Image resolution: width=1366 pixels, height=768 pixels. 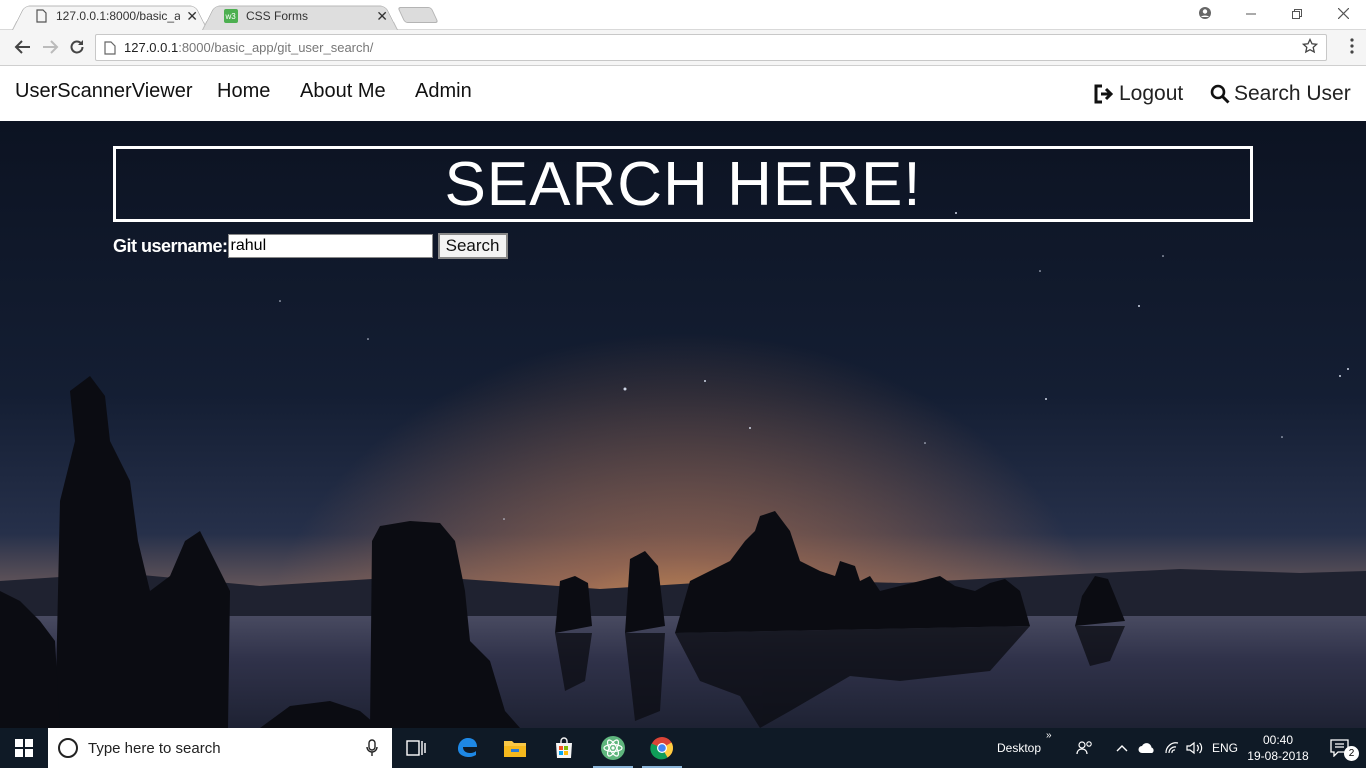 What do you see at coordinates (1220, 94) in the screenshot?
I see `search-icon` at bounding box center [1220, 94].